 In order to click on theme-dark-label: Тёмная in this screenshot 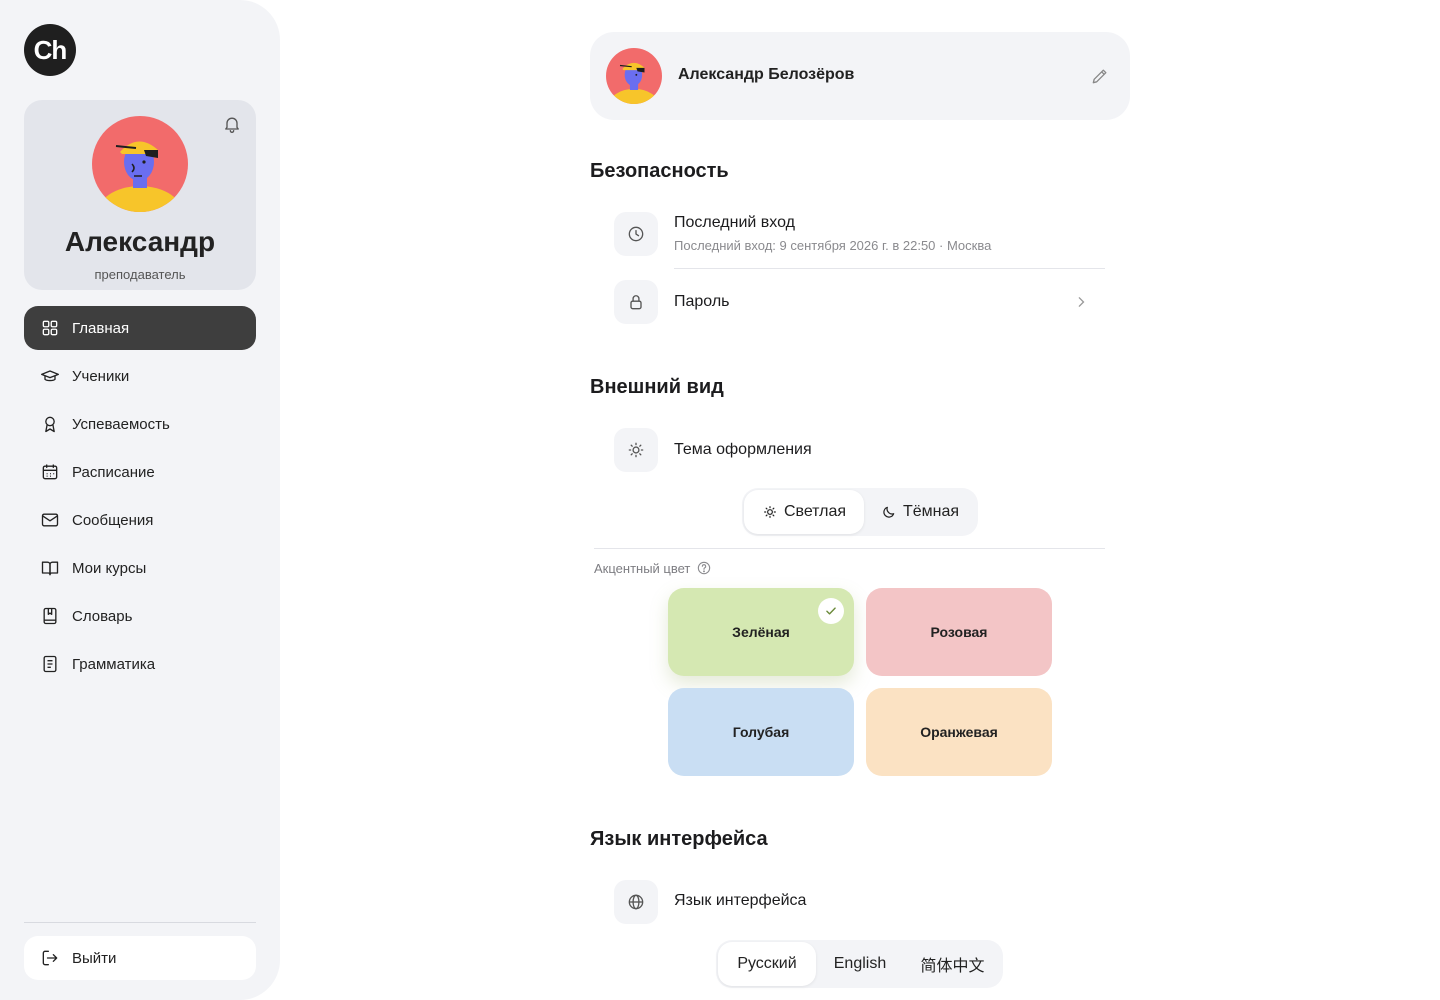, I will do `click(931, 511)`.